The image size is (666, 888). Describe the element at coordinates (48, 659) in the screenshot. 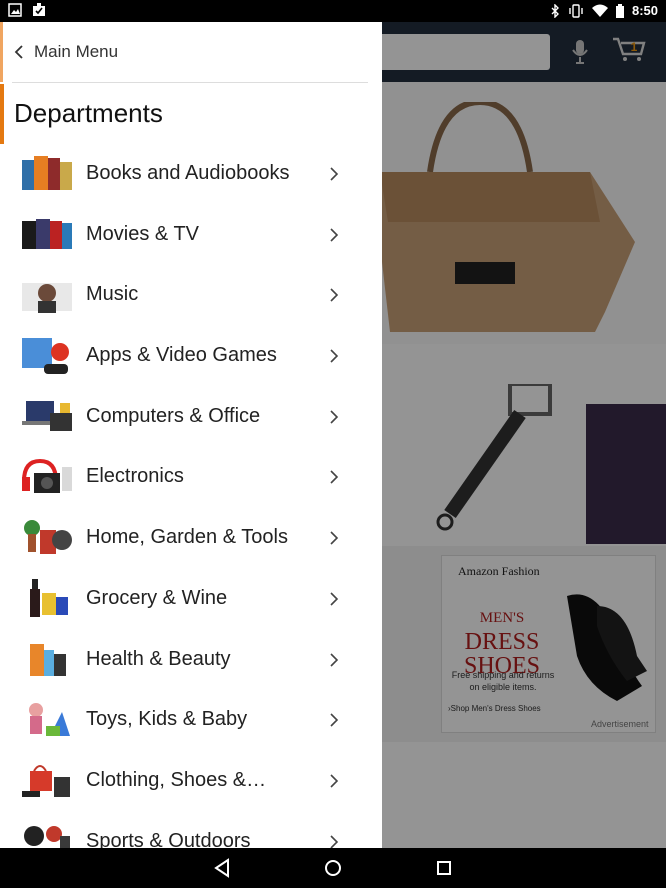

I see `health-thumb-icon` at that location.